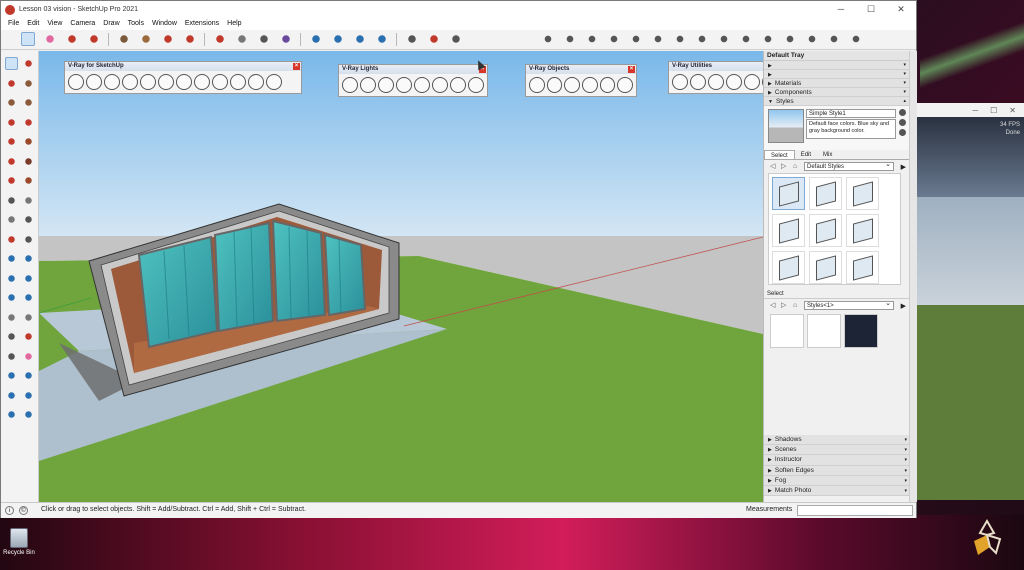  Describe the element at coordinates (28, 336) in the screenshot. I see `section-plane-icon` at that location.